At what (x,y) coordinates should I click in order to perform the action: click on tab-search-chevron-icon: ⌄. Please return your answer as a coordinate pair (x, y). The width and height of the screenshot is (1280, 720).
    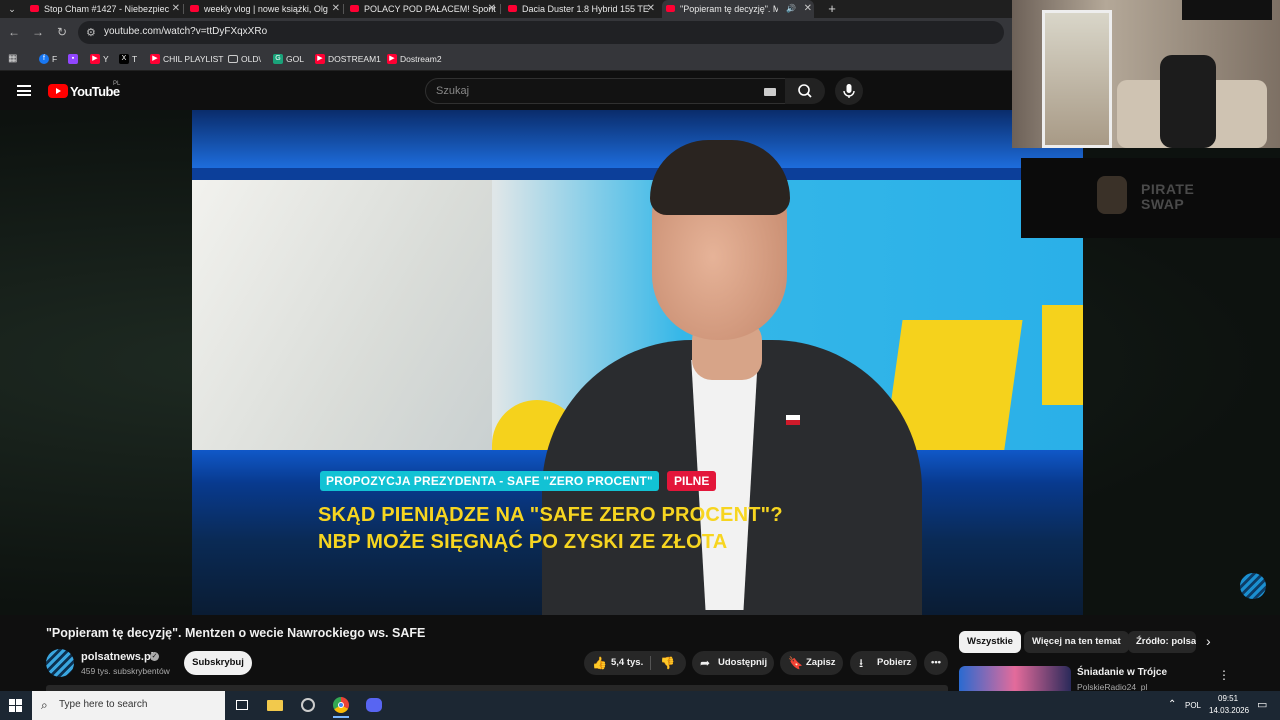
    Looking at the image, I should click on (12, 9).